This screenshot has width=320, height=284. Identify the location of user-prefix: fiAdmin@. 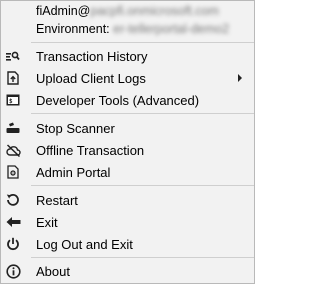
(63, 11).